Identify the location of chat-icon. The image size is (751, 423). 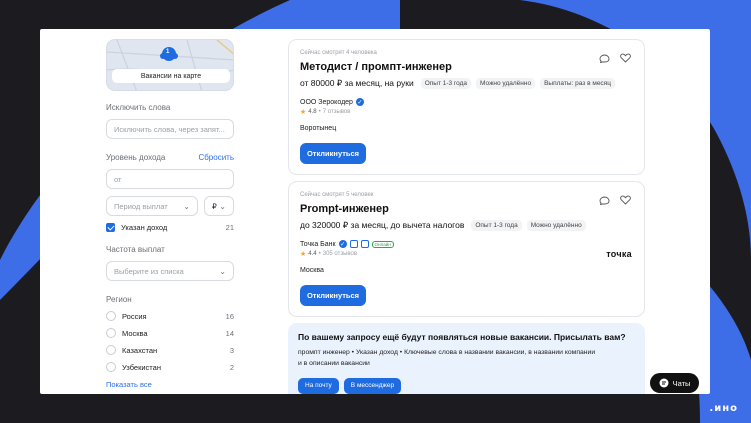
(664, 383).